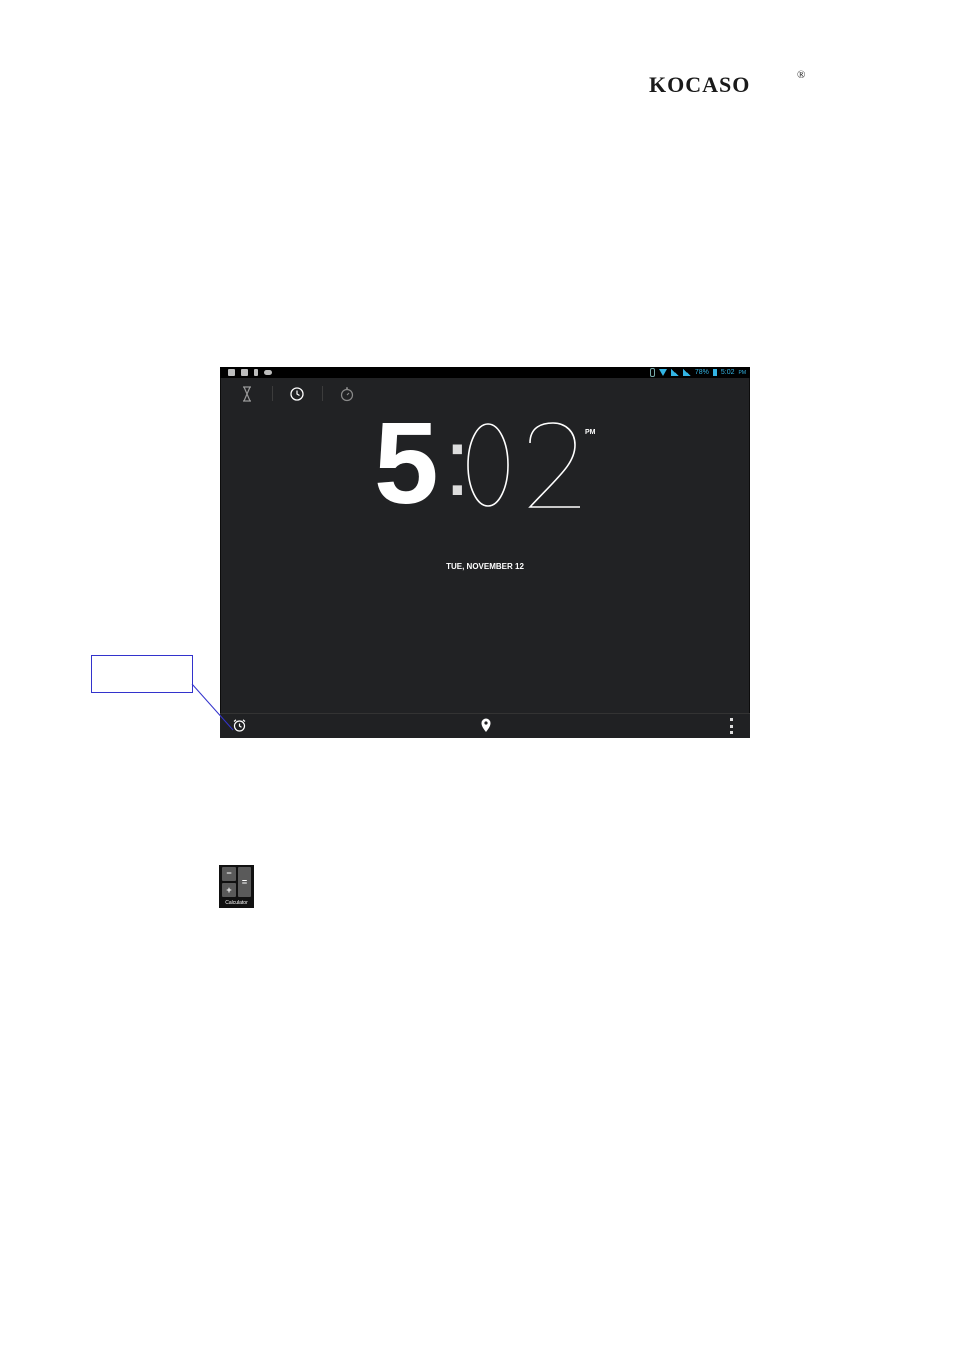  I want to click on hourglass-icon, so click(247, 394).